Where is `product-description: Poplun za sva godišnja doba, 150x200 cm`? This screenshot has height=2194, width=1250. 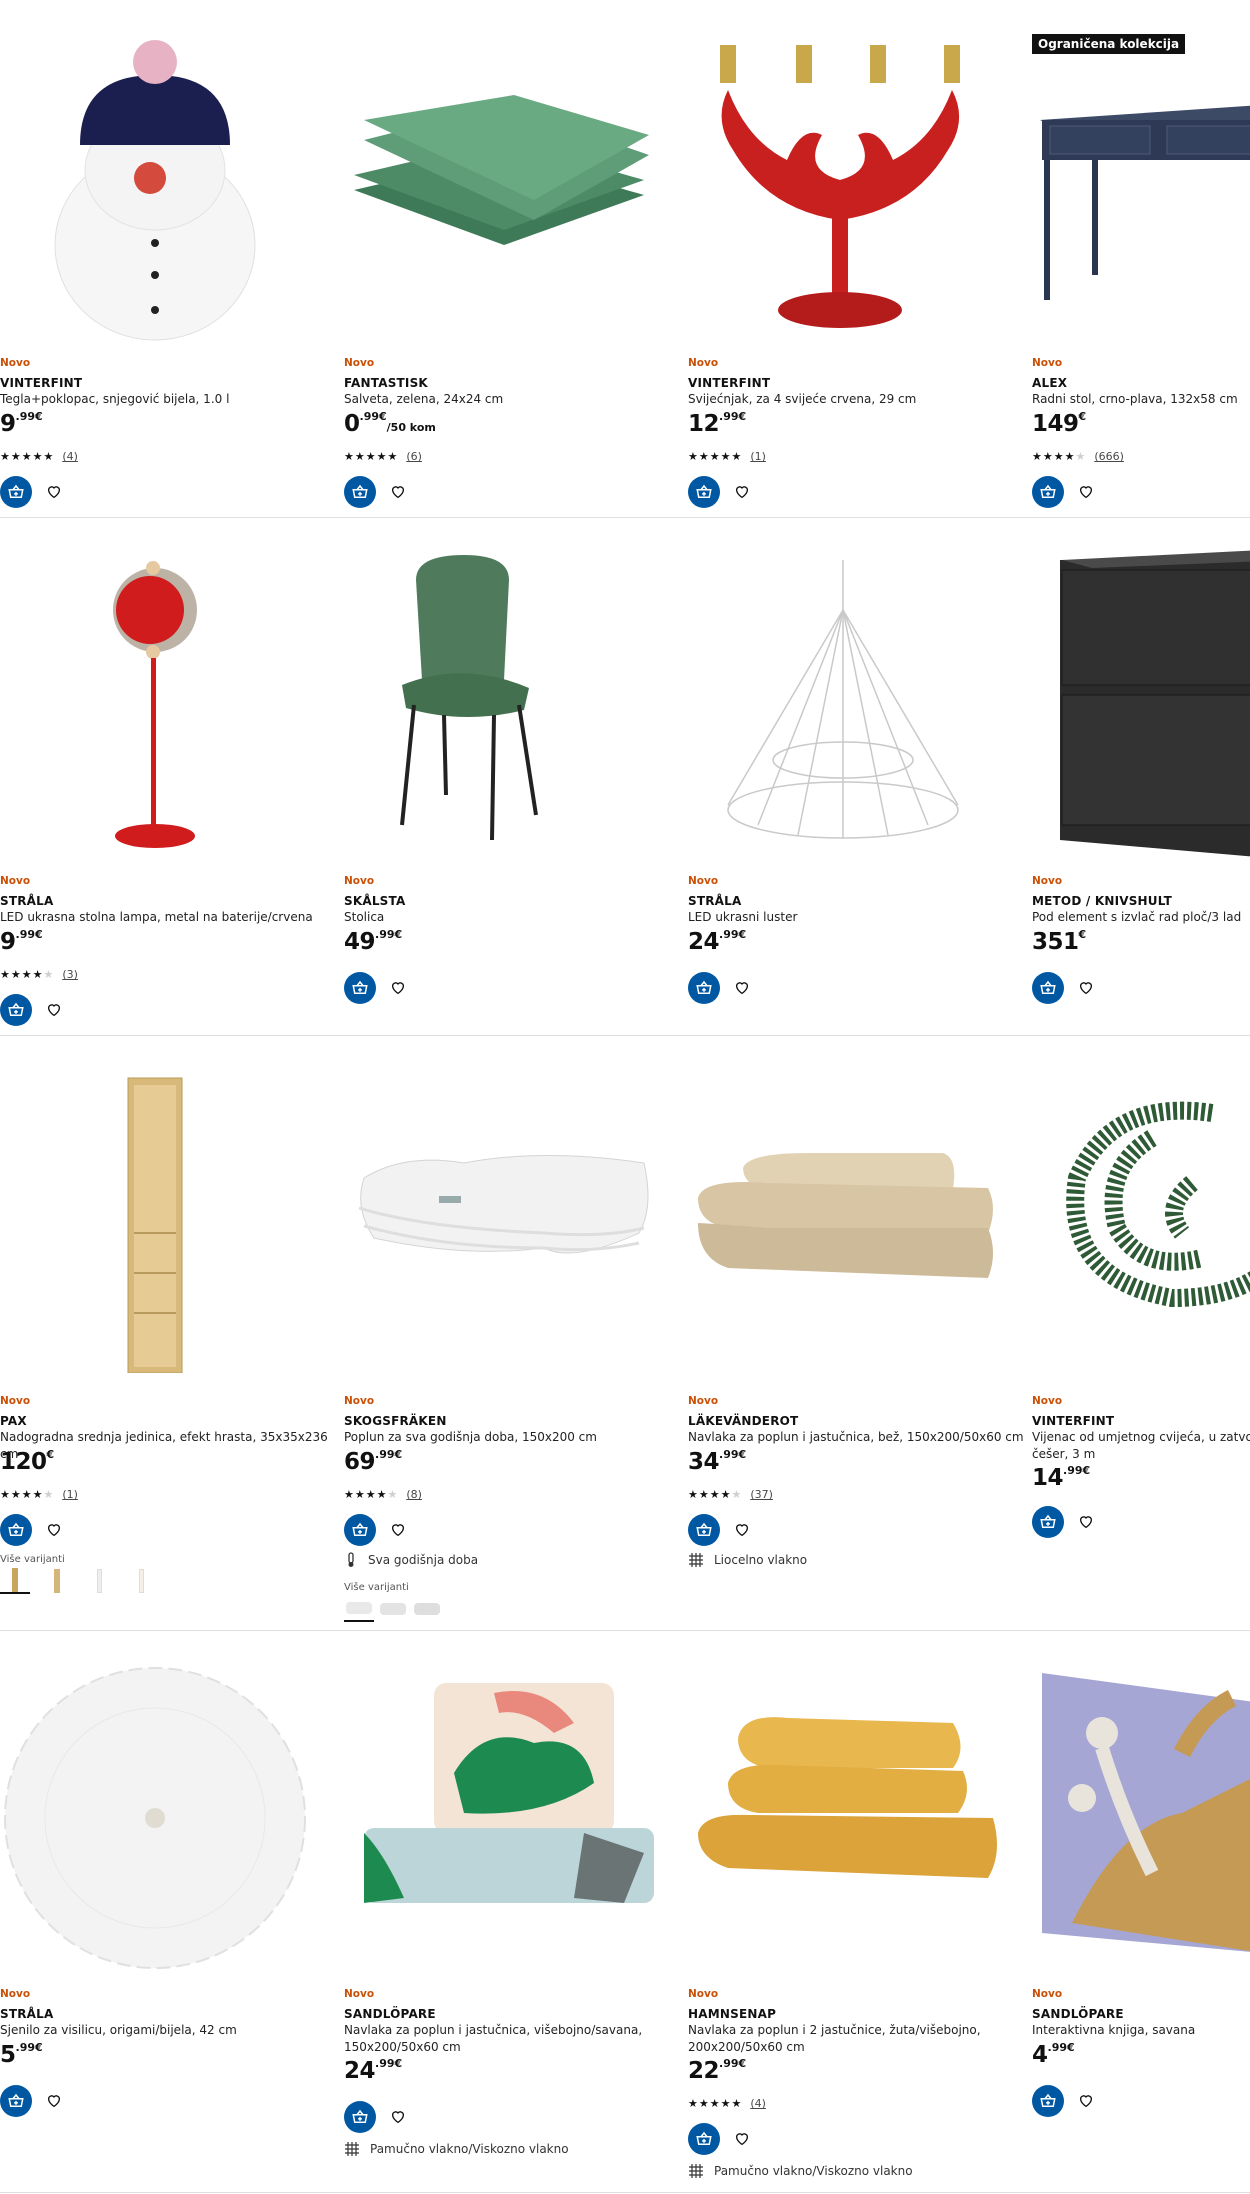 product-description: Poplun za sva godišnja doba, 150x200 cm is located at coordinates (514, 1437).